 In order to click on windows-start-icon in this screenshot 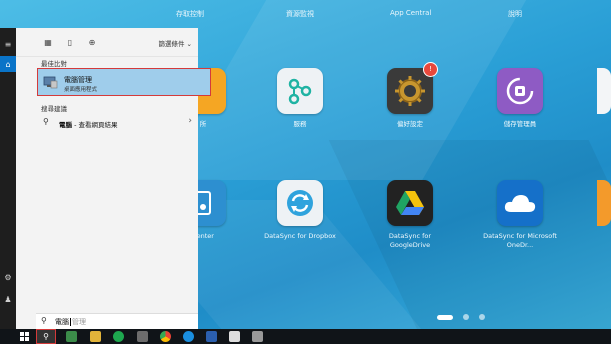, I will do `click(24, 336)`.